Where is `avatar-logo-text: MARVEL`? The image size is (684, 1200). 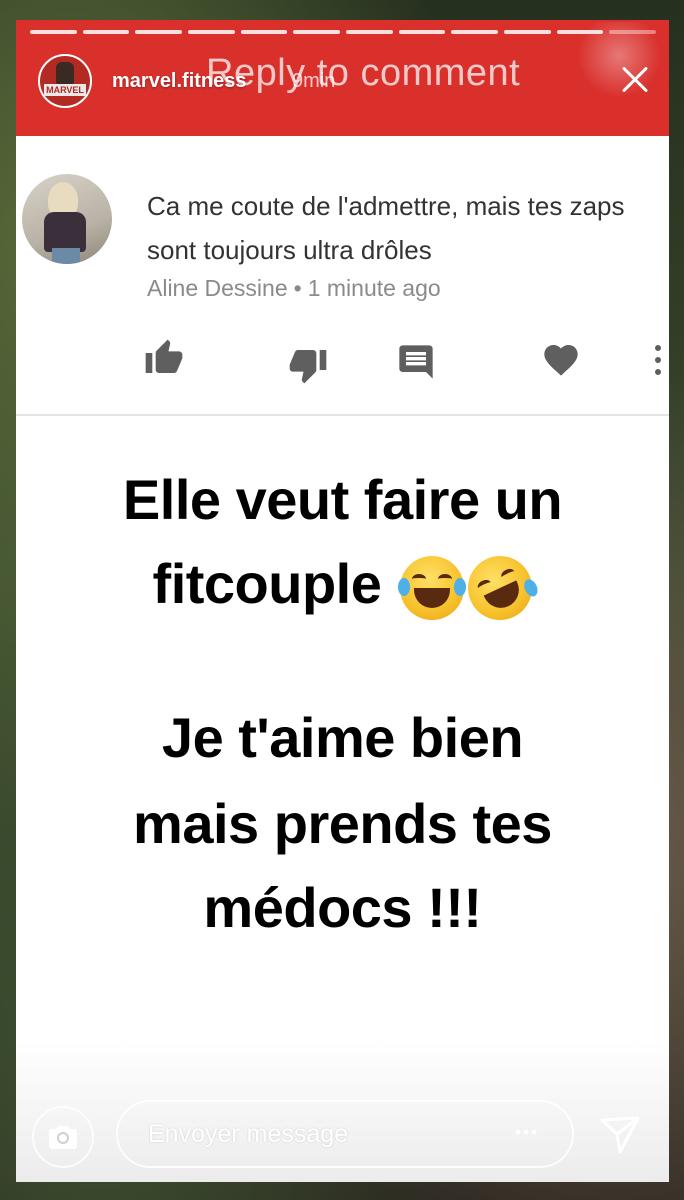
avatar-logo-text: MARVEL is located at coordinates (65, 90).